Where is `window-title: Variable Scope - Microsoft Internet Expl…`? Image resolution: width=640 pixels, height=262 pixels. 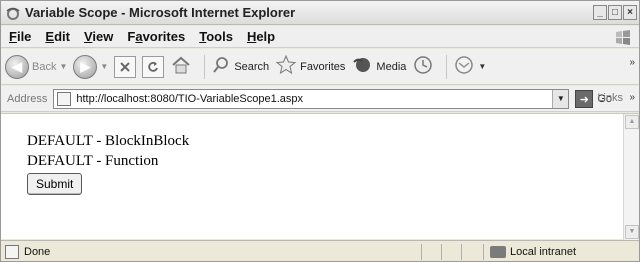
window-title: Variable Scope - Microsoft Internet Expl… is located at coordinates (160, 12).